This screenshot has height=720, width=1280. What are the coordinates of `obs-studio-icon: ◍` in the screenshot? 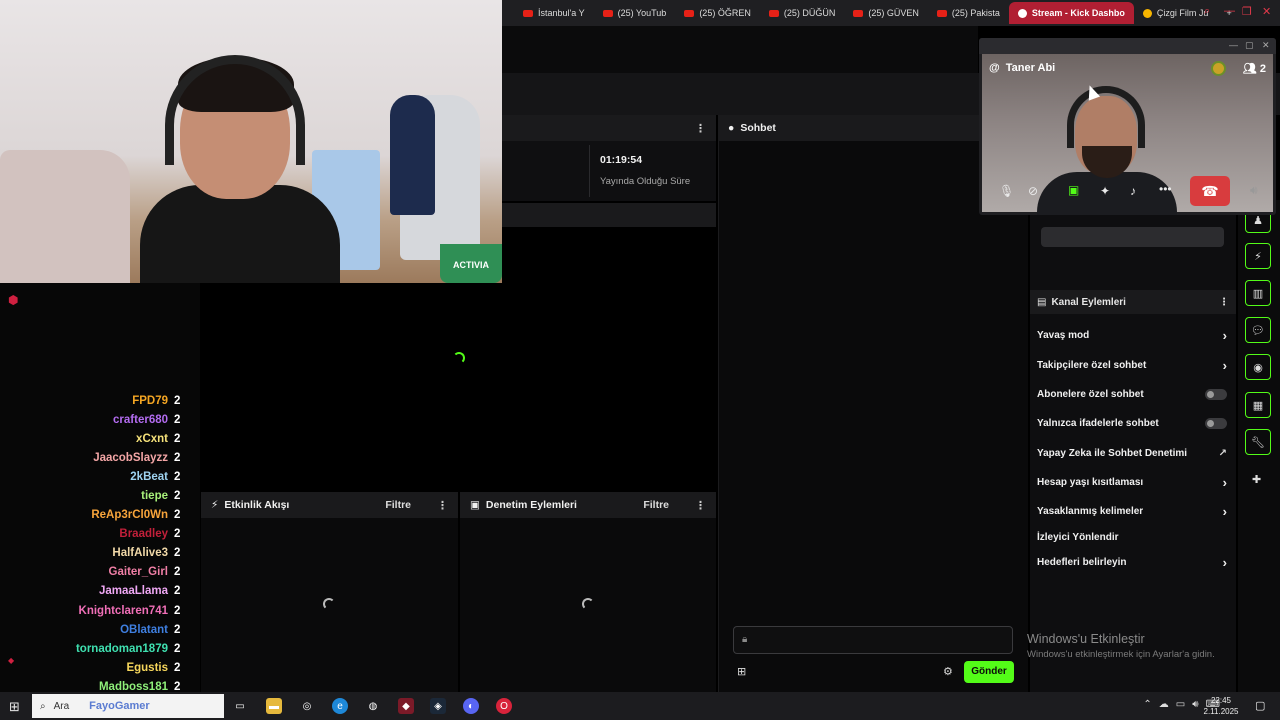 It's located at (373, 706).